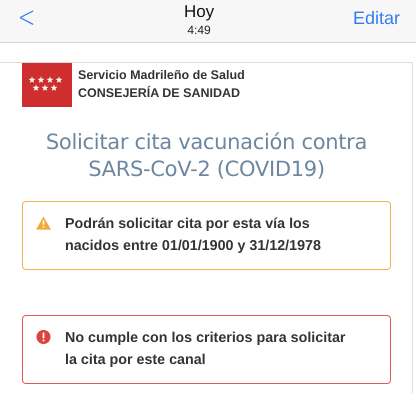 The image size is (416, 405). What do you see at coordinates (206, 156) in the screenshot?
I see `page-title: Solicitar cita vacunación contra SARS-CoV-2 (COVID19)` at bounding box center [206, 156].